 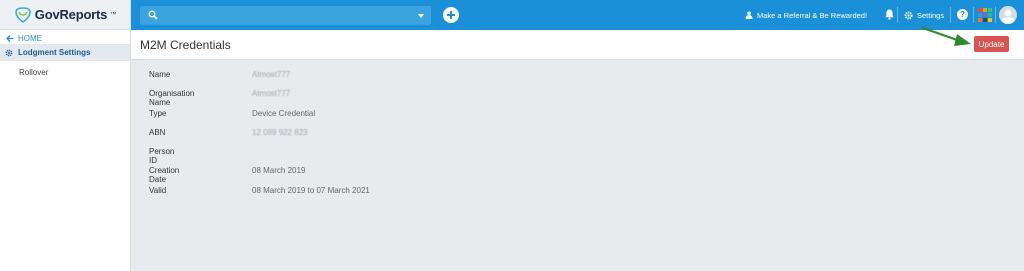 What do you see at coordinates (577, 45) in the screenshot?
I see `page-header: M2M Credentials Update` at bounding box center [577, 45].